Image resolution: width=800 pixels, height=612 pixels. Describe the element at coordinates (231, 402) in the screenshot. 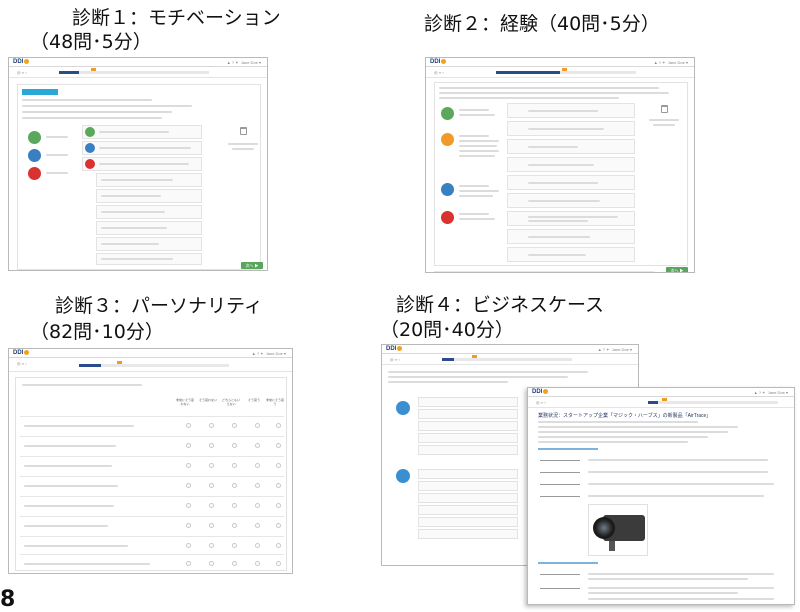

I see `column-header: どちらともいえない` at that location.